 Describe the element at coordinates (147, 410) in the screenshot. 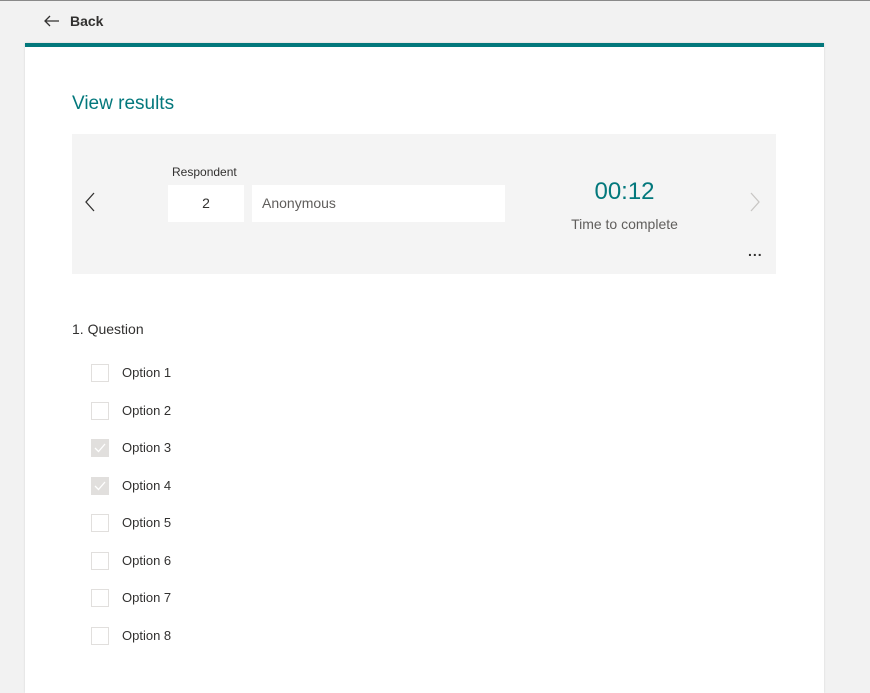

I see `option-label: Option 2` at that location.